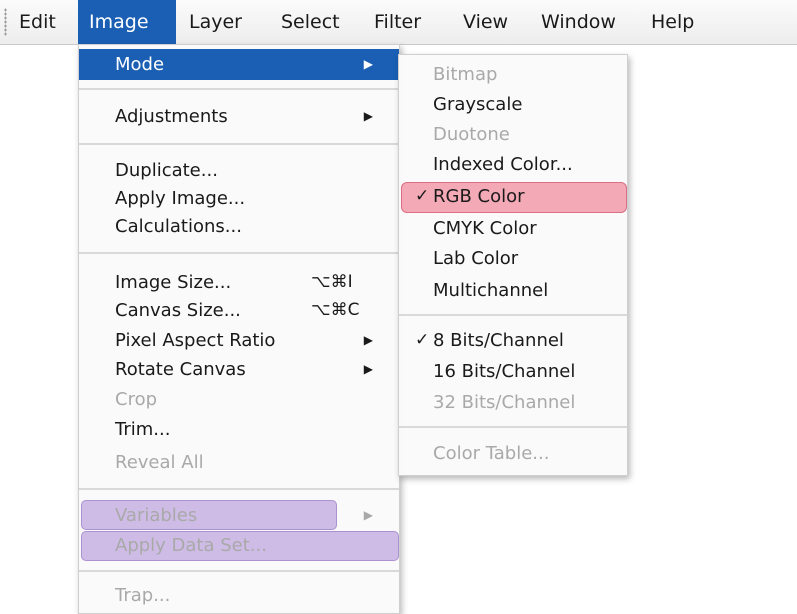 The width and height of the screenshot is (797, 614). What do you see at coordinates (478, 104) in the screenshot?
I see `menu-item-label: Grayscale` at bounding box center [478, 104].